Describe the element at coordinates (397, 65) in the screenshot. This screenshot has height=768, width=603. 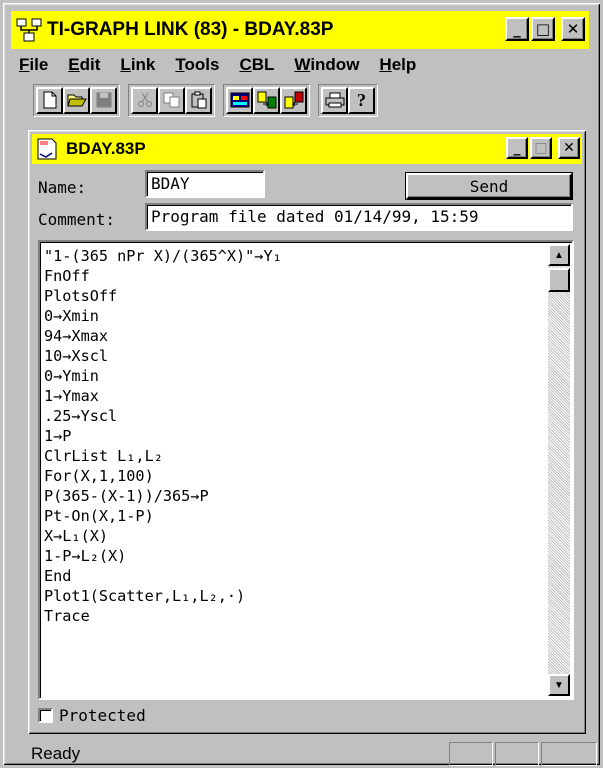
I see `menu-help: Help` at that location.